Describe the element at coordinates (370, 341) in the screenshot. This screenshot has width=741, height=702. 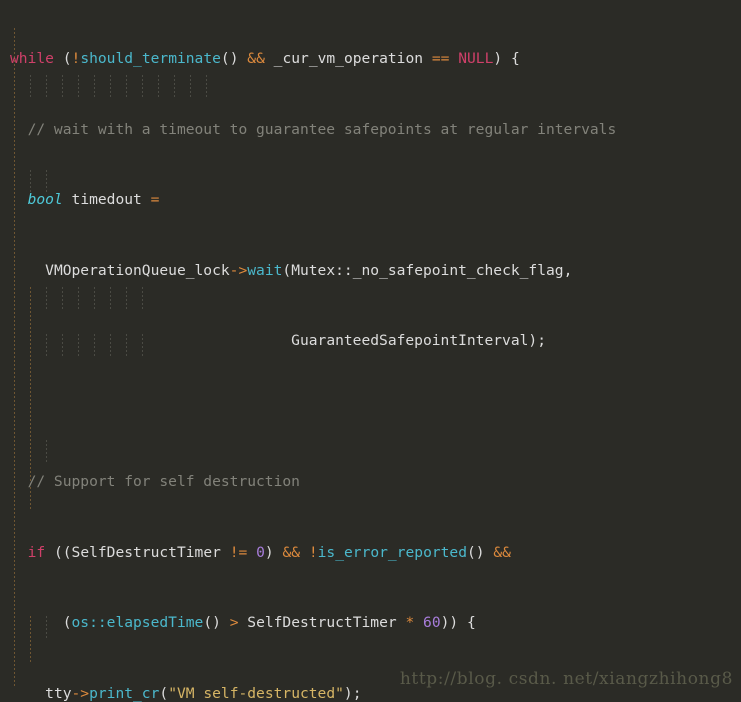
I see `code-line: GuaranteedSafepointInterval);` at that location.